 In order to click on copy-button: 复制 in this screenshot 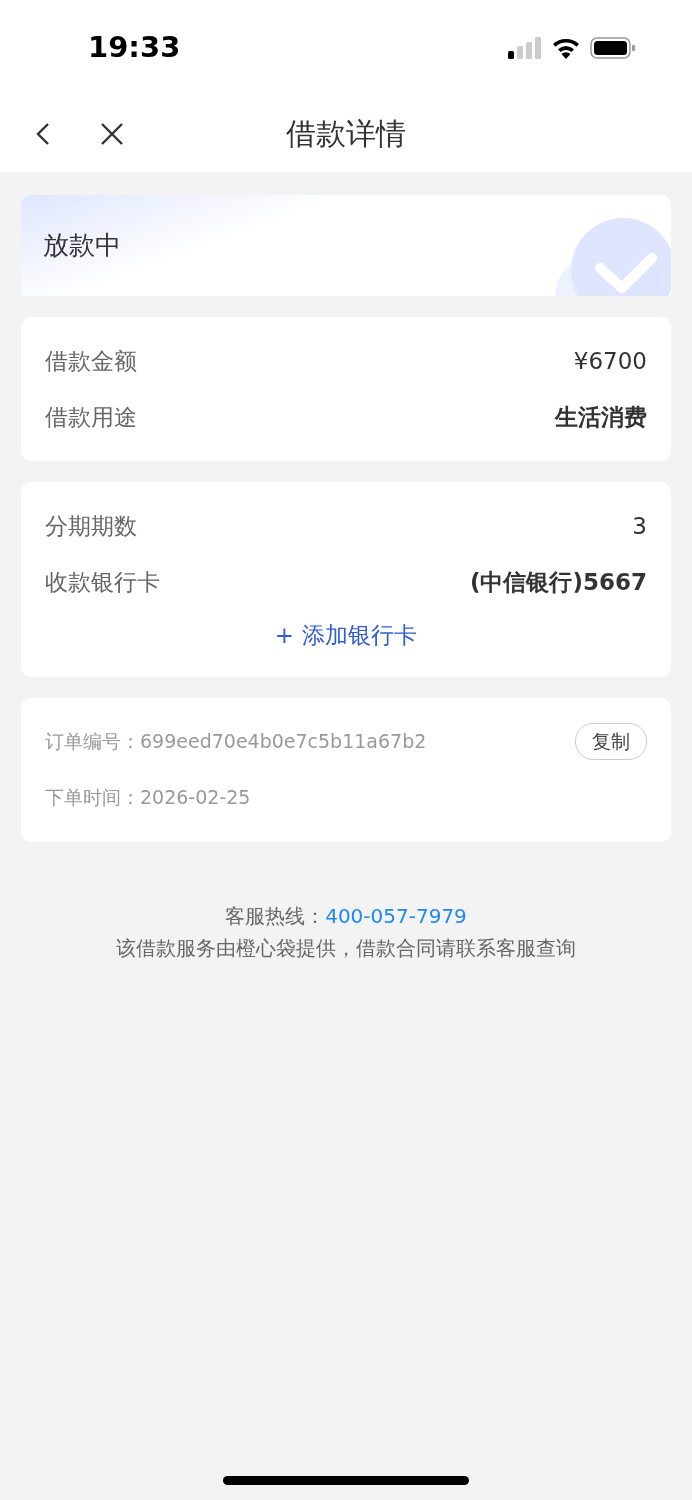, I will do `click(611, 741)`.